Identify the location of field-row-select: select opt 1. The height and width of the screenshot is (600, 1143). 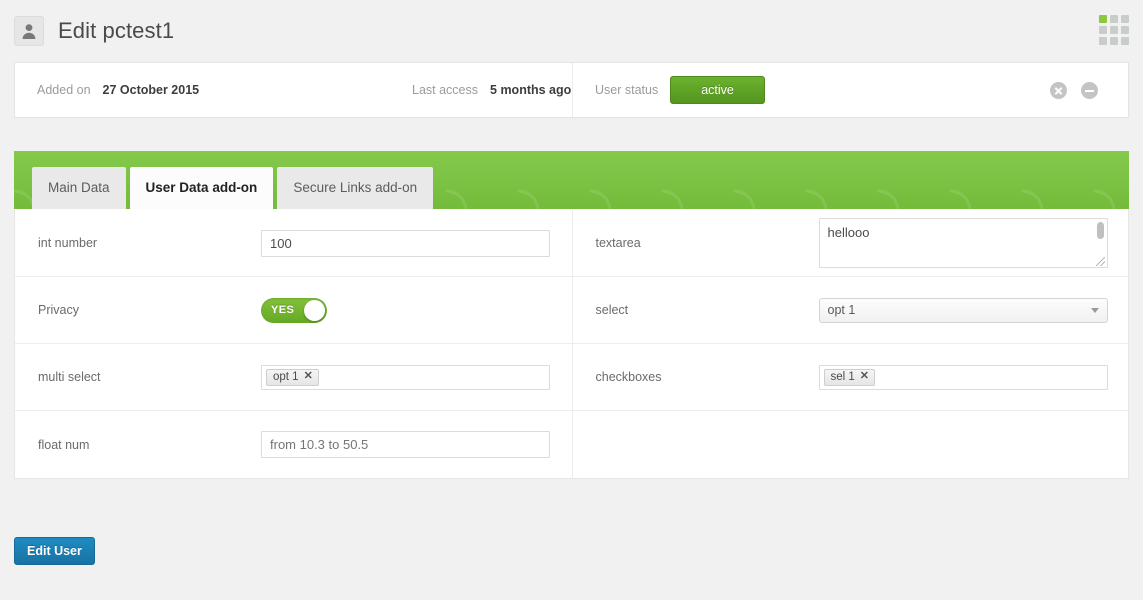
(850, 310).